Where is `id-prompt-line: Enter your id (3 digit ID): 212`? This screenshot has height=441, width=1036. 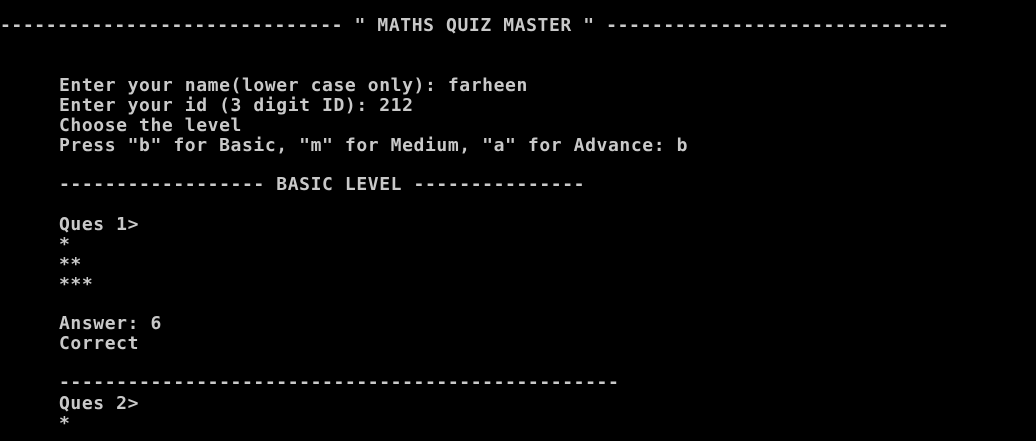
id-prompt-line: Enter your id (3 digit ID): 212 is located at coordinates (236, 105).